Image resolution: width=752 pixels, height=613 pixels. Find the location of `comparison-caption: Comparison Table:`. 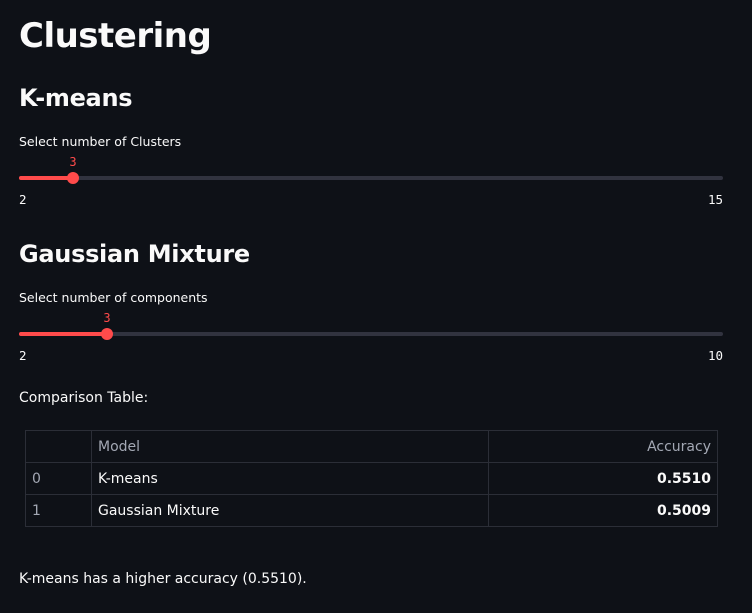

comparison-caption: Comparison Table: is located at coordinates (84, 398).